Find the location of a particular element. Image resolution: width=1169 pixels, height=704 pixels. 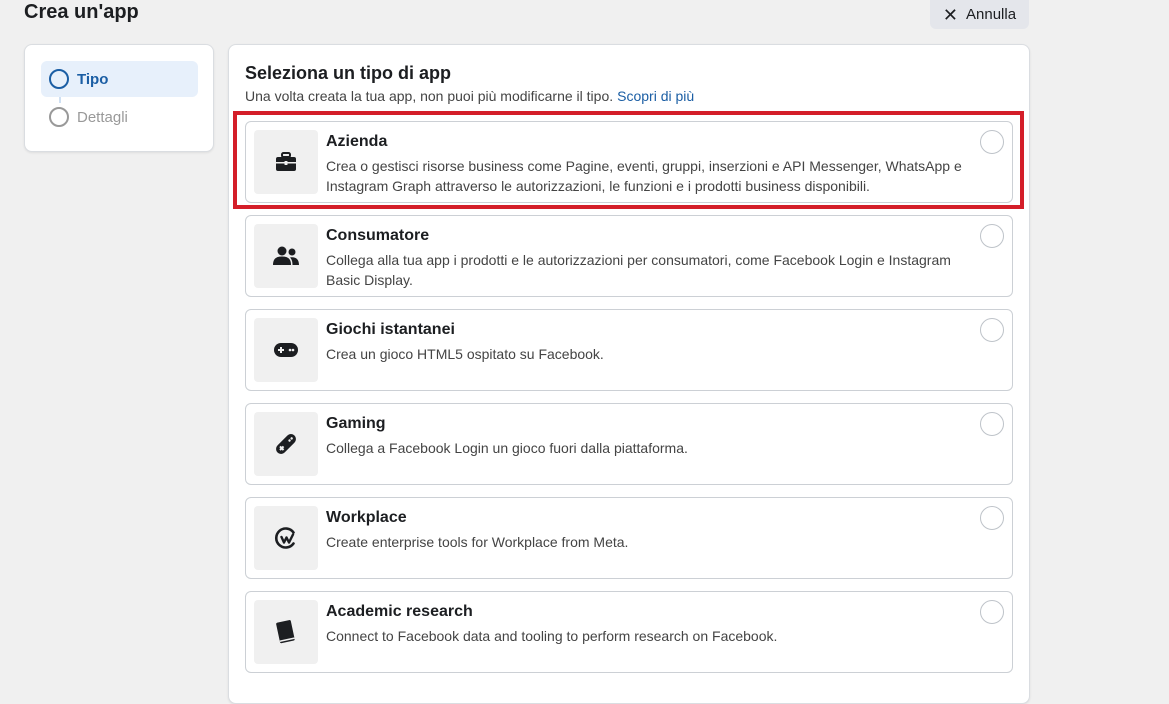

step-label: Dettagli is located at coordinates (102, 117).